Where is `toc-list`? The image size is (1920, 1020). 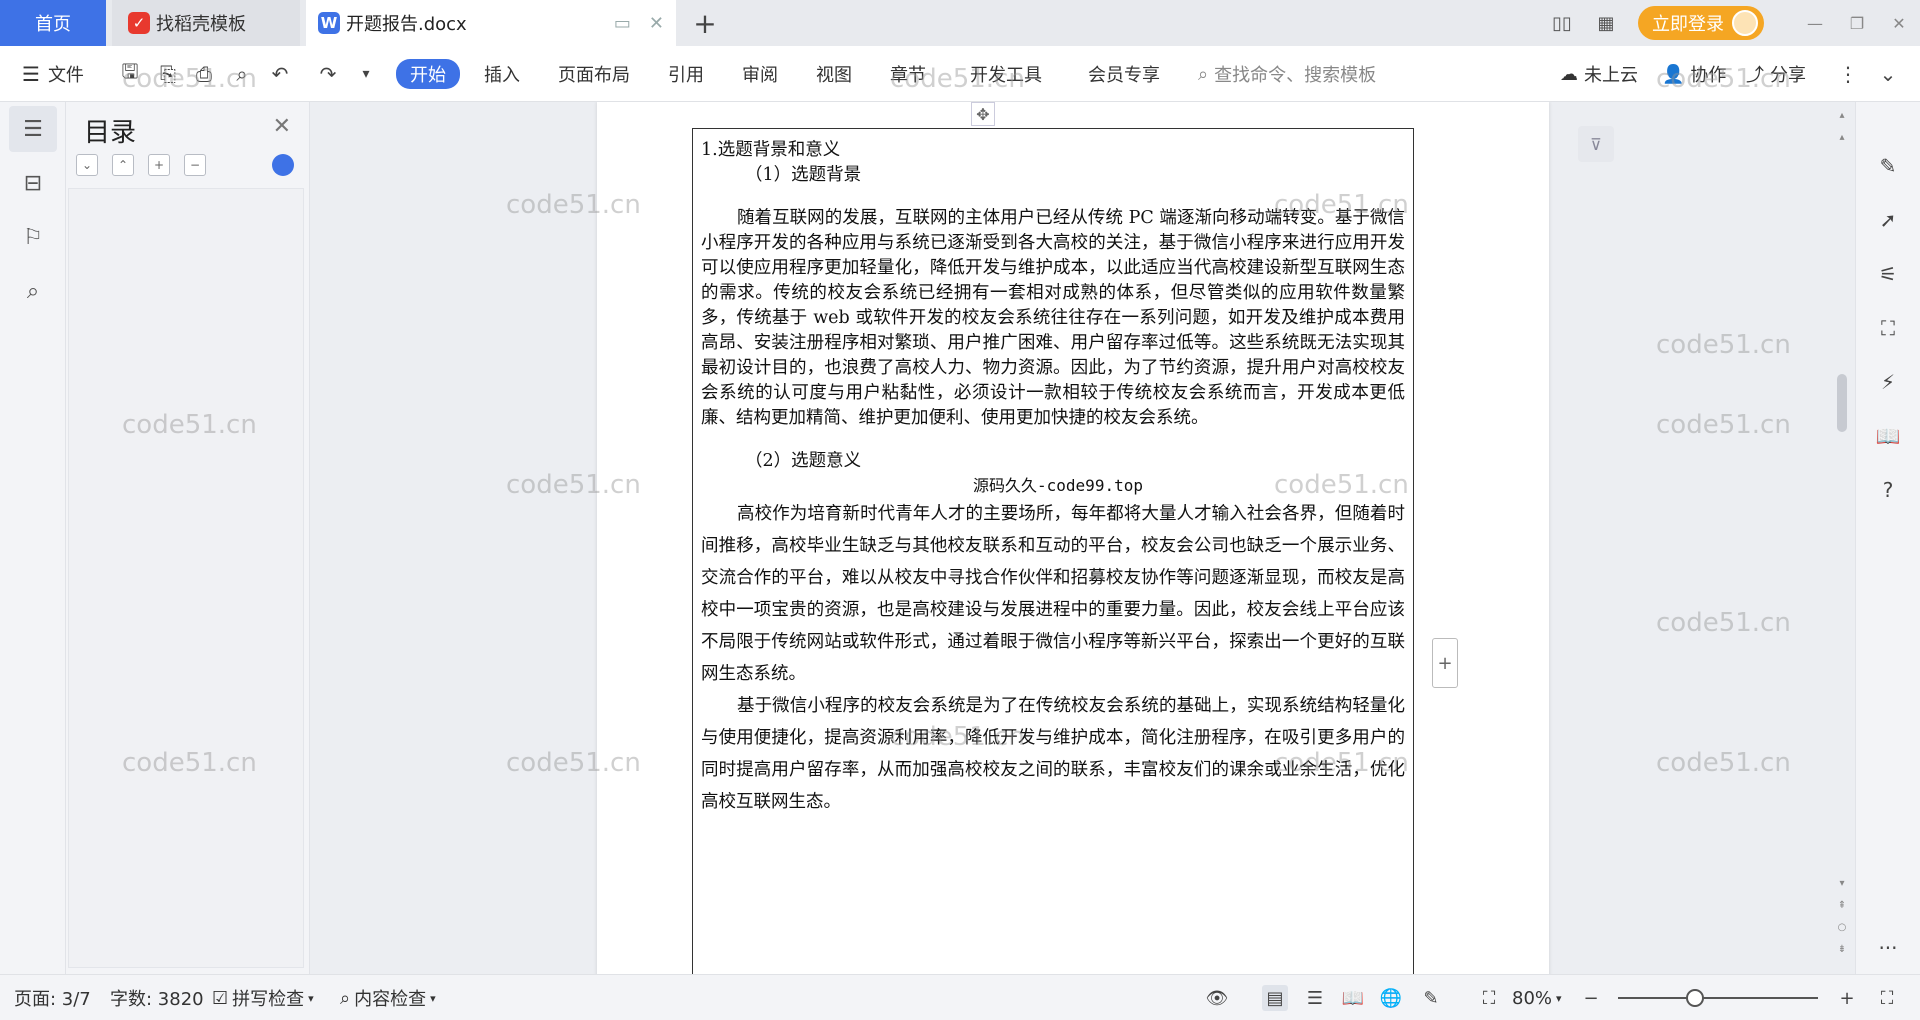 toc-list is located at coordinates (186, 578).